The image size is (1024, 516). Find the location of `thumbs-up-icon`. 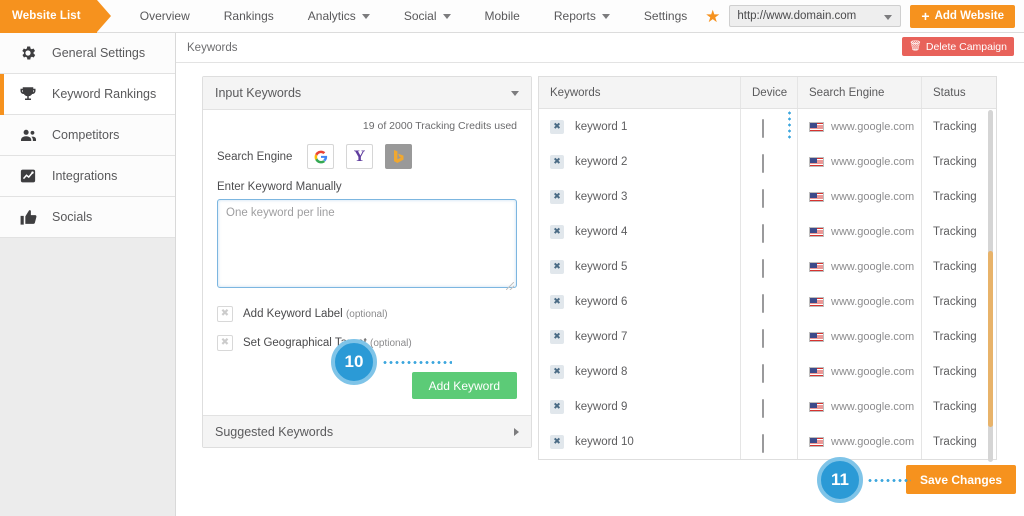

thumbs-up-icon is located at coordinates (28, 217).